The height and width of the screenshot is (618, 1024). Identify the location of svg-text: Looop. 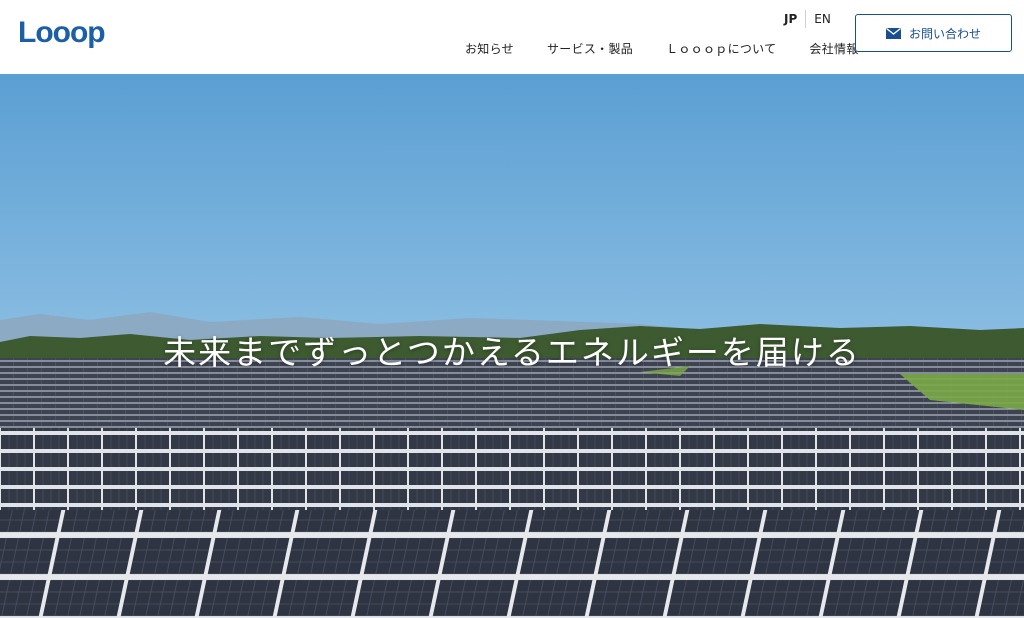
(61, 32).